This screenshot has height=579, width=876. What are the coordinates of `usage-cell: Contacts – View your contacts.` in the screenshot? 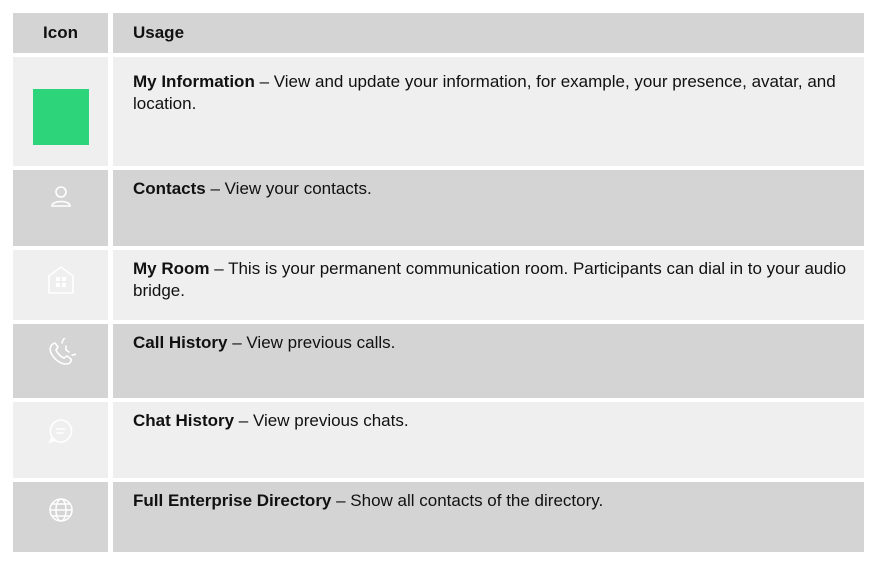 It's located at (488, 208).